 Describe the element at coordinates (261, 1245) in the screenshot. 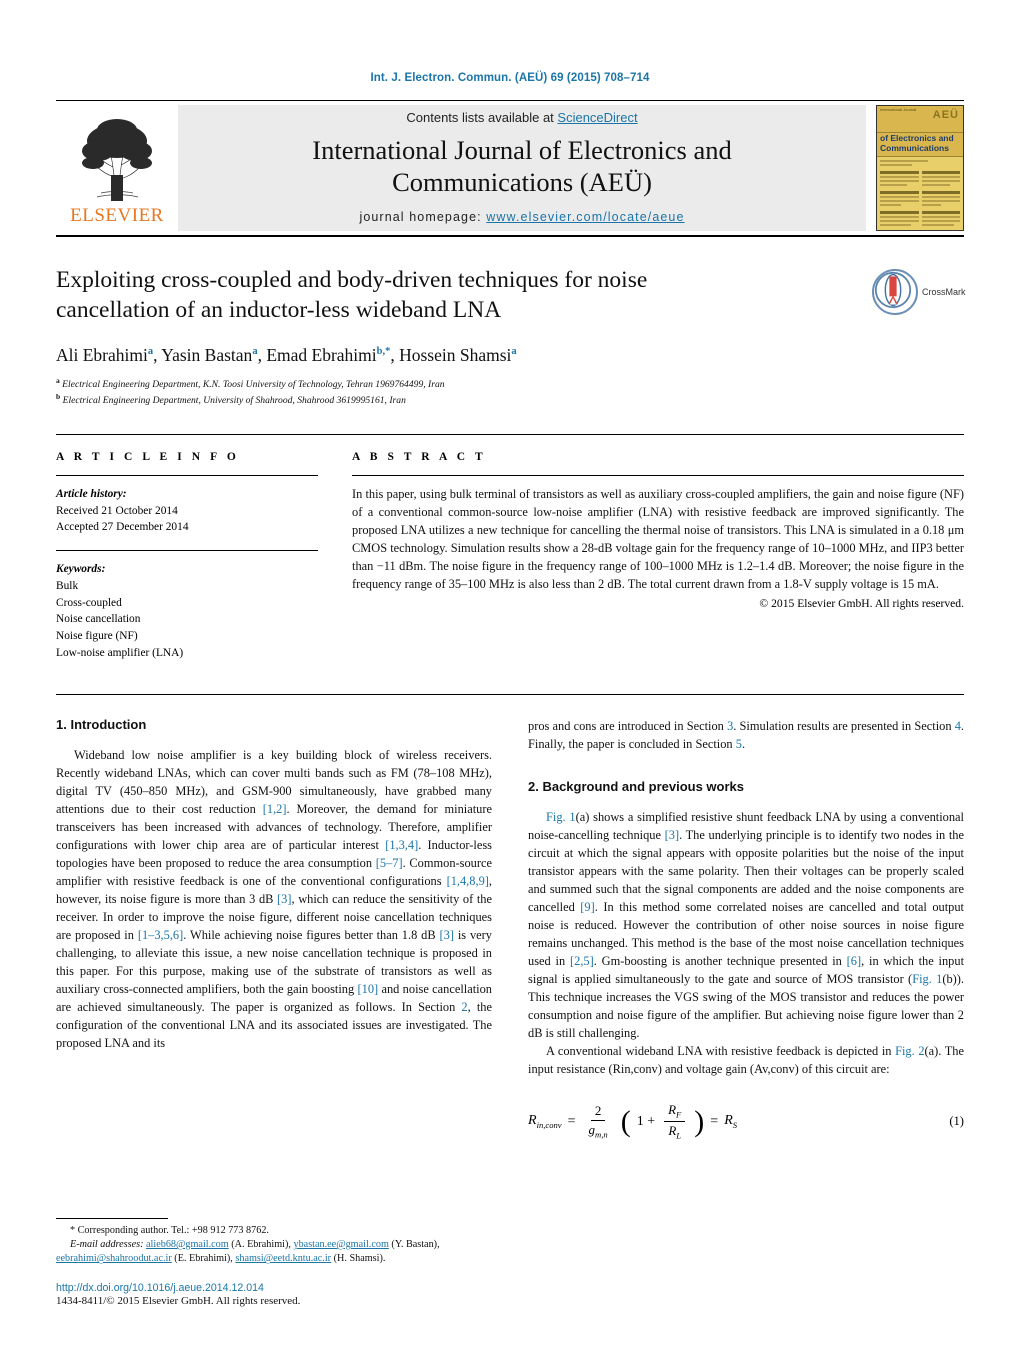

I see `email-who-0: (A. Ebrahimi),` at that location.